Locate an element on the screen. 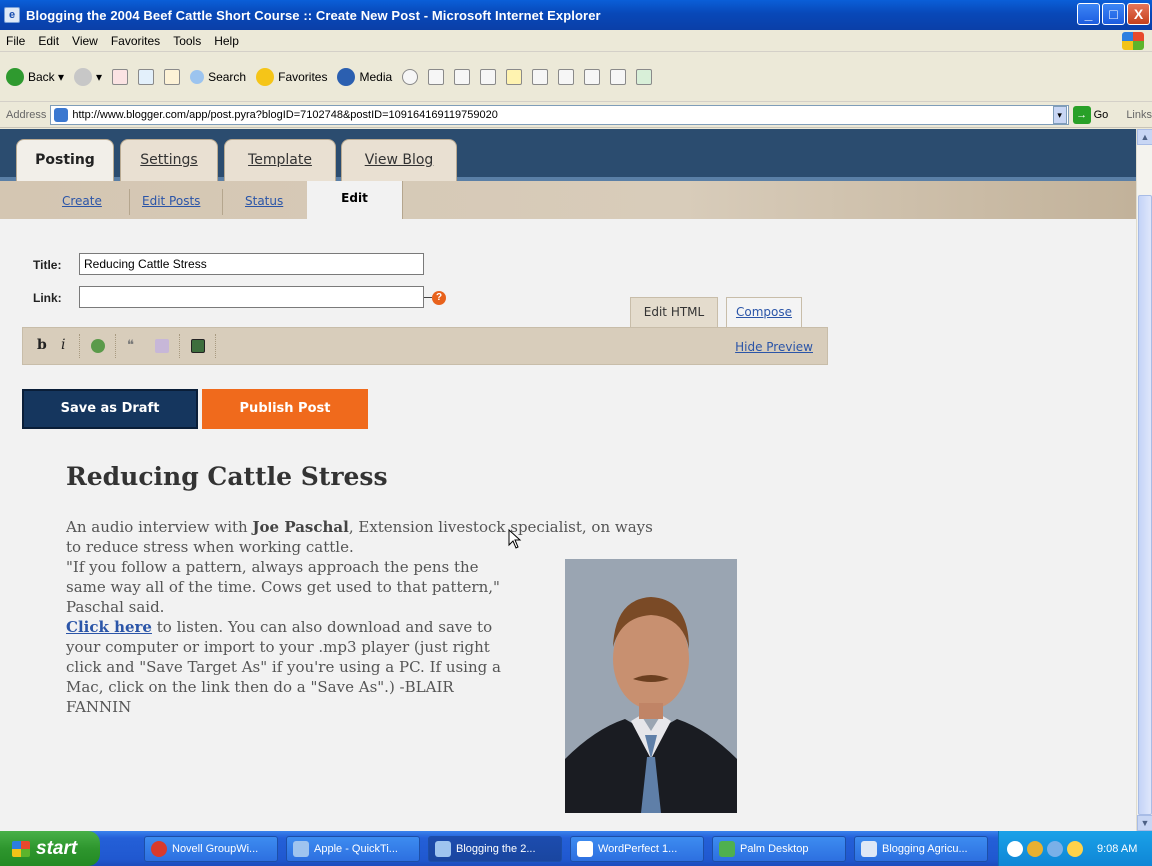 The height and width of the screenshot is (866, 1152). star-icon is located at coordinates (265, 76).